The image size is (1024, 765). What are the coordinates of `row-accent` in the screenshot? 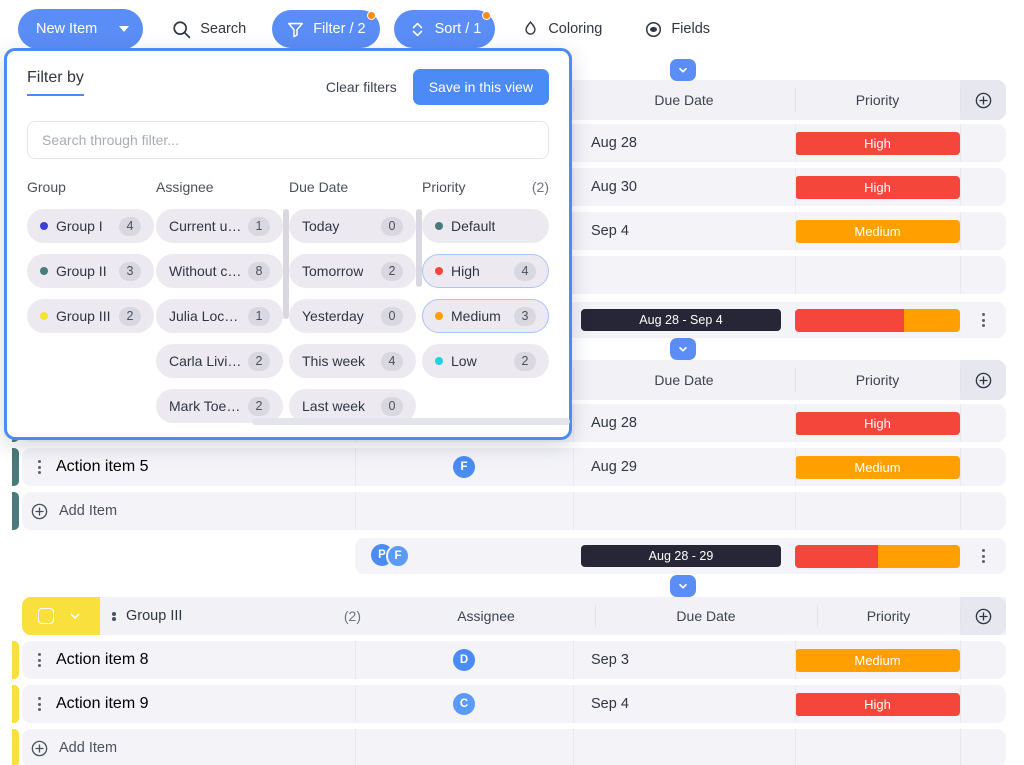 It's located at (11, 467).